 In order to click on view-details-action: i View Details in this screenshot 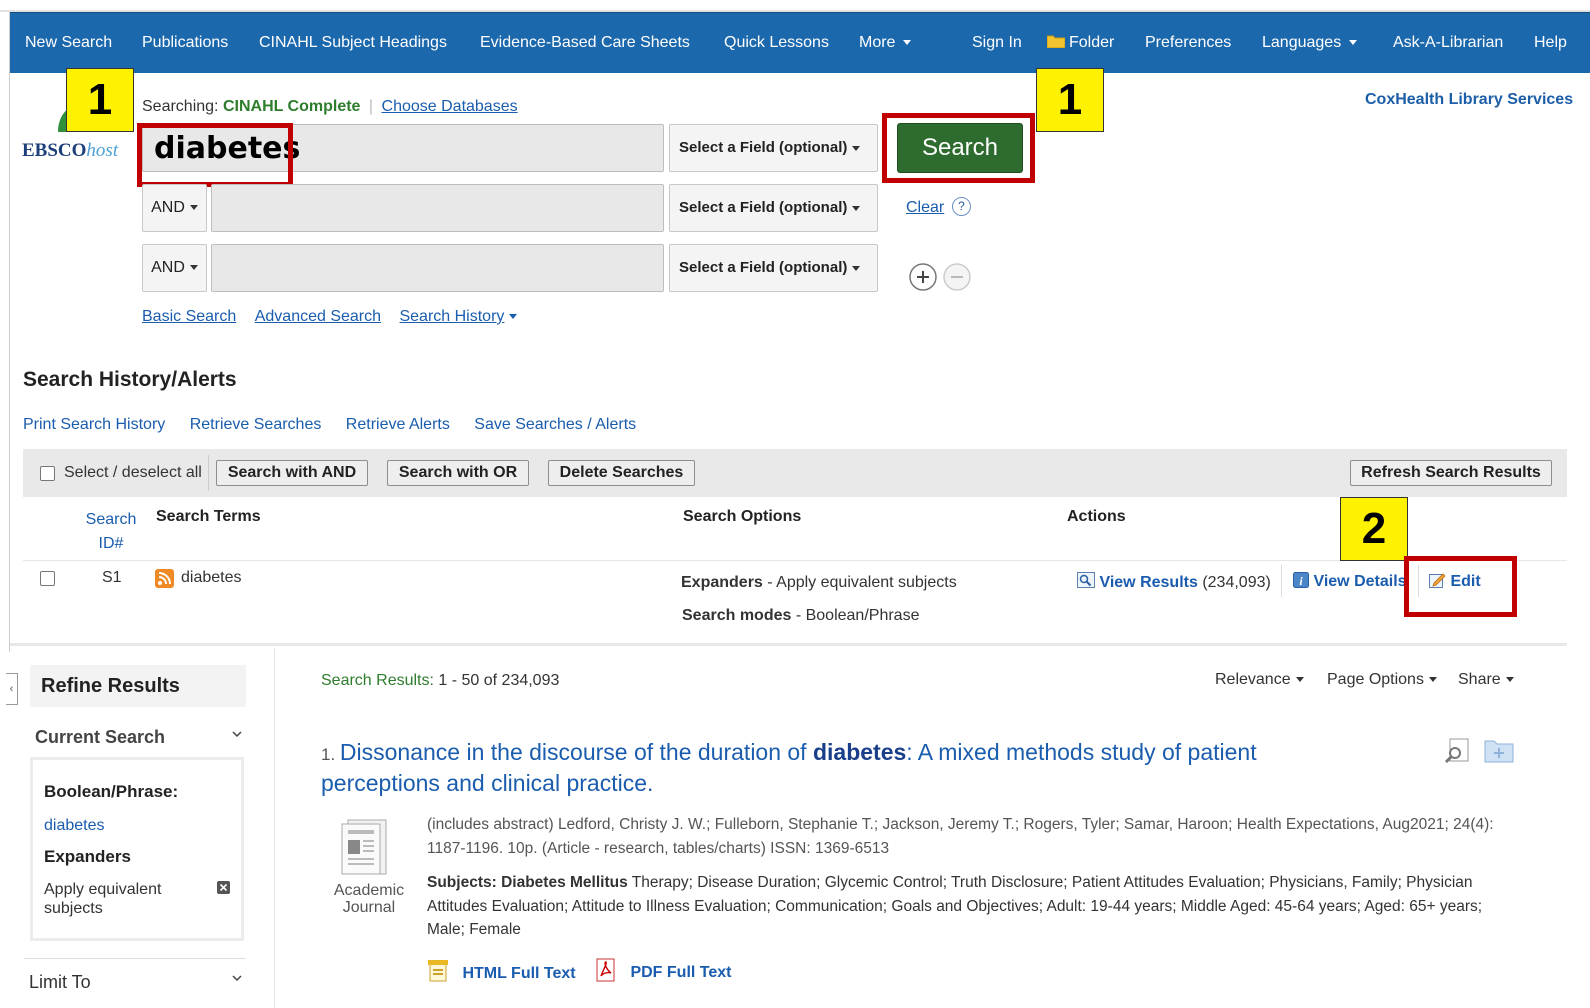, I will do `click(1350, 581)`.